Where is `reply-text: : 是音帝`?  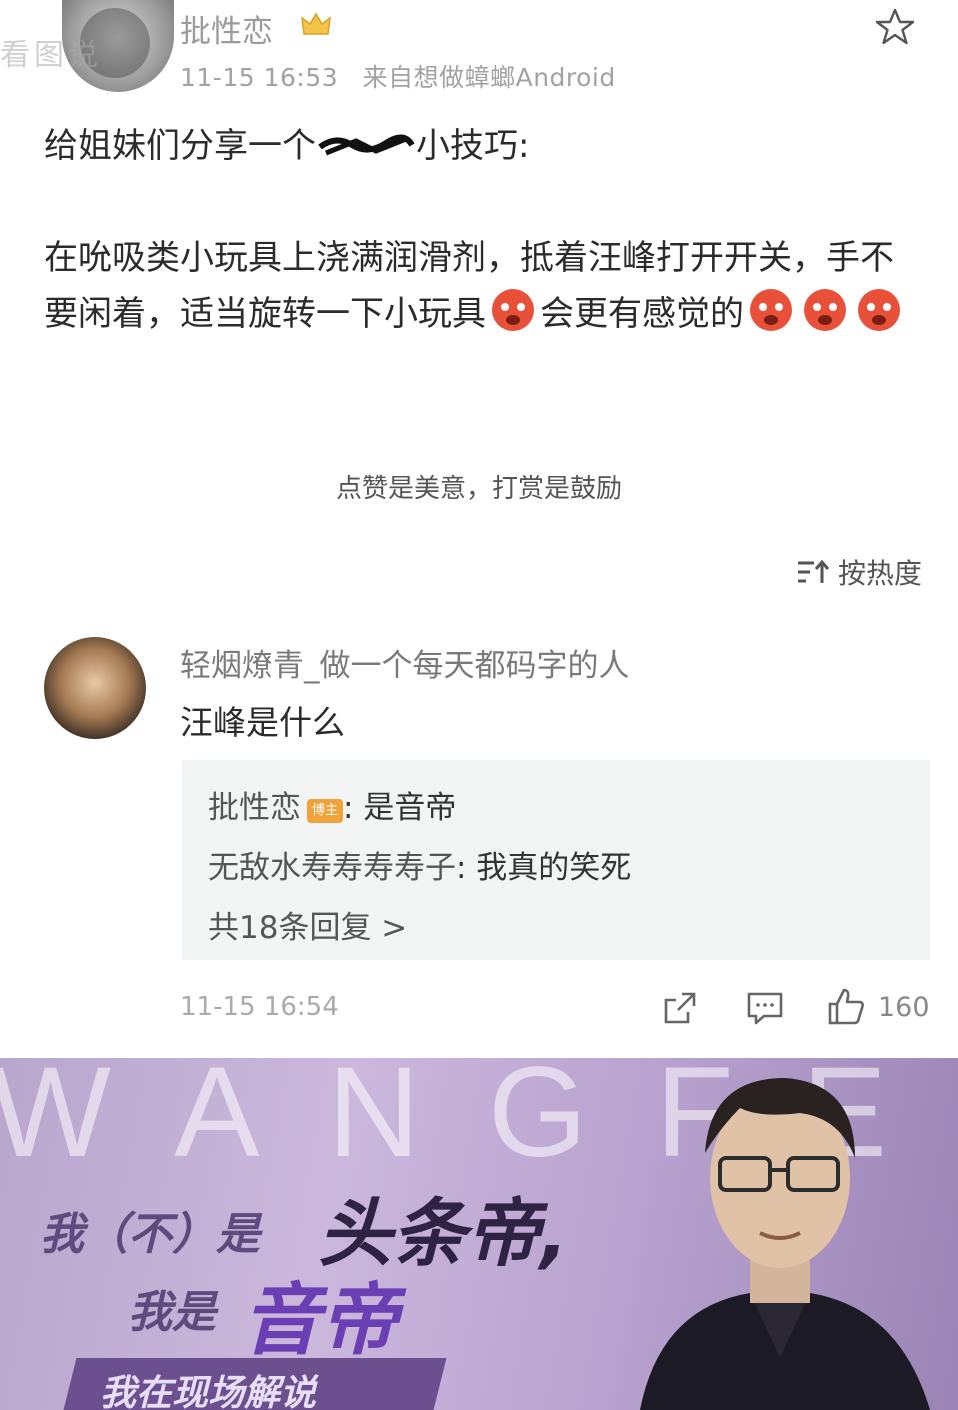
reply-text: : 是音帝 is located at coordinates (400, 808).